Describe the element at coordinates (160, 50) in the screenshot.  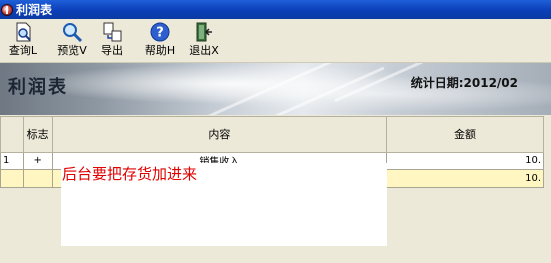
I see `help-label: 帮助H` at that location.